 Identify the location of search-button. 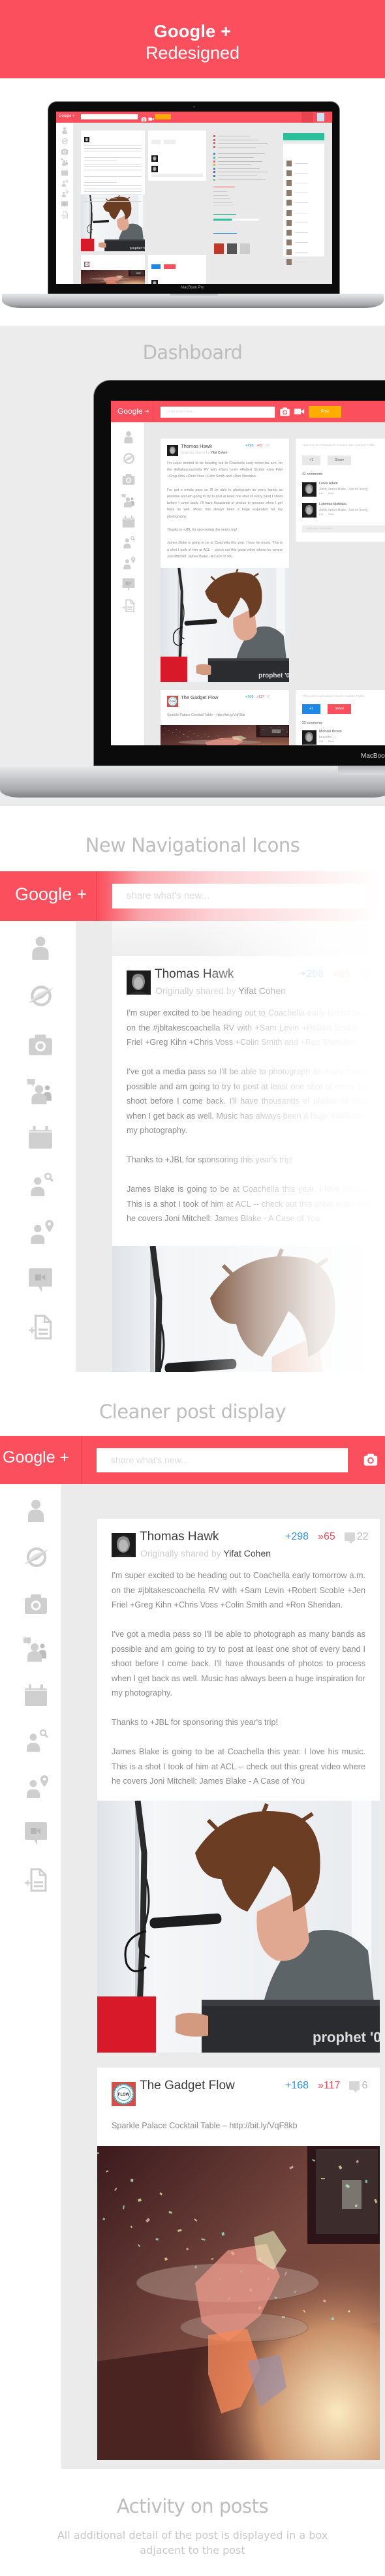
(307, 117).